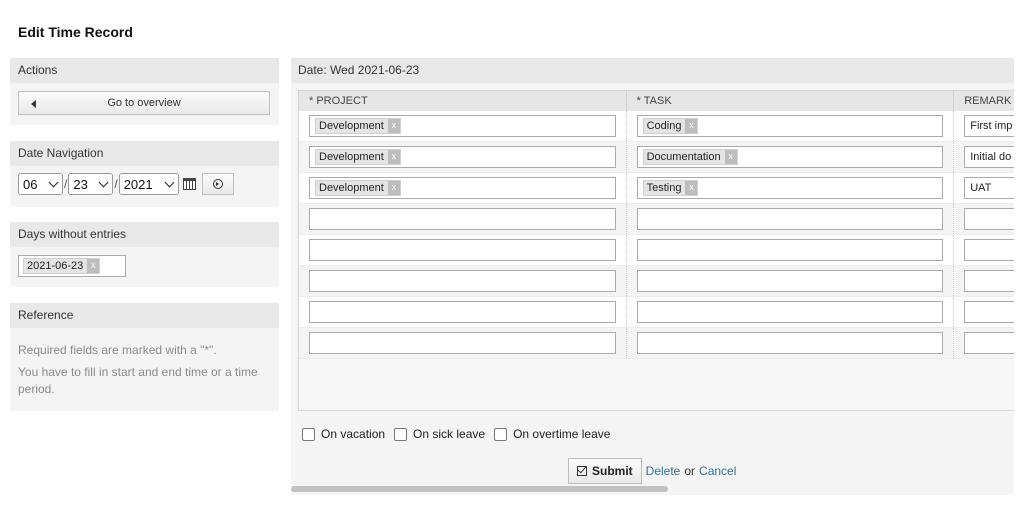 The image size is (1025, 516). I want to click on remark-input: UAT, so click(989, 188).